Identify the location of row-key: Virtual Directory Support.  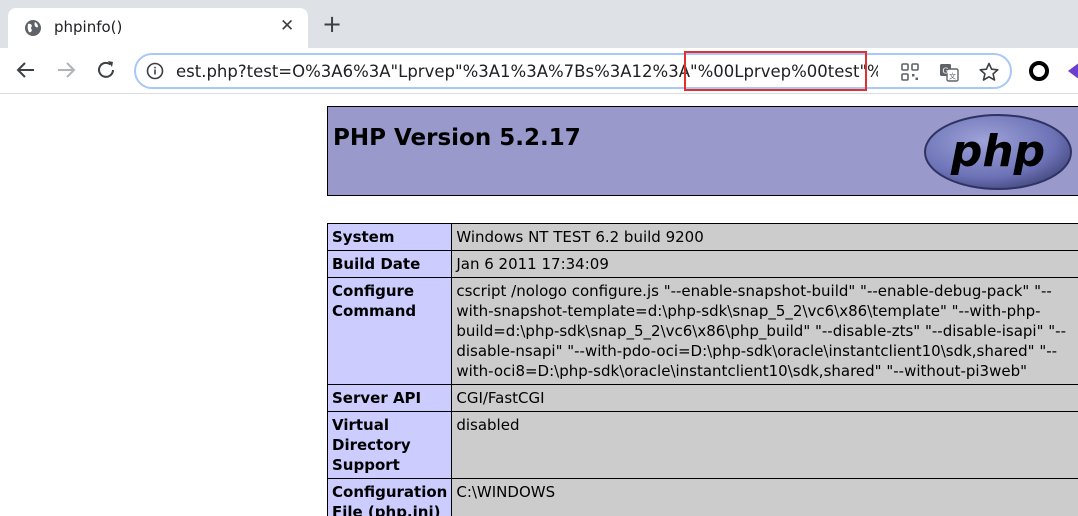
(389, 445).